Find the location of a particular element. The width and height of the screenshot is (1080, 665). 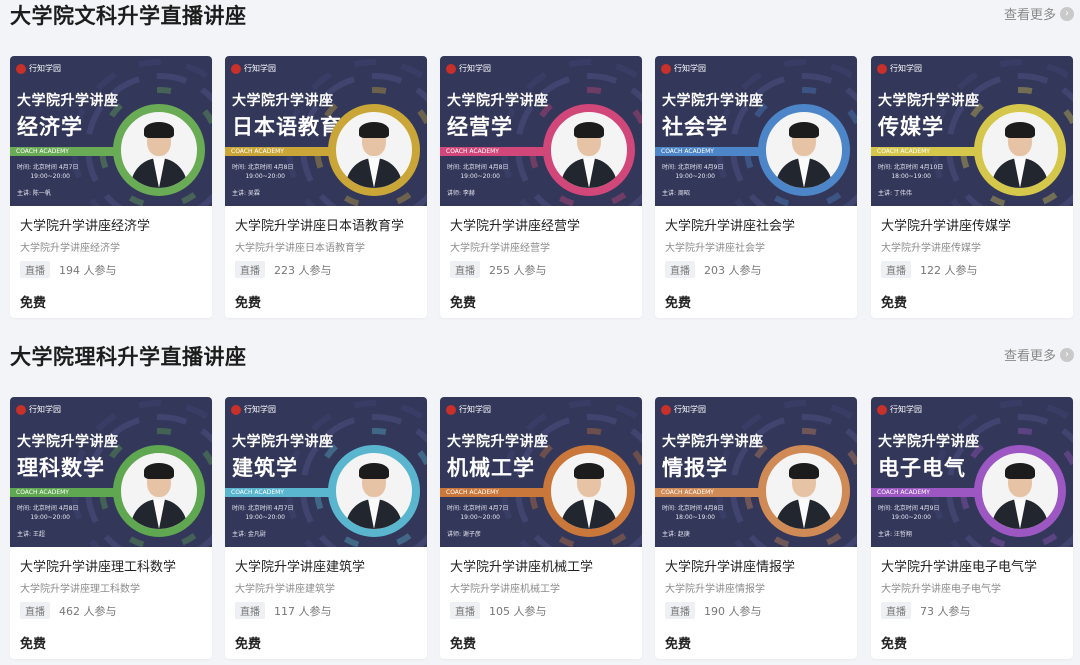

course-title: 大学院升学讲座情报学 is located at coordinates (756, 565).